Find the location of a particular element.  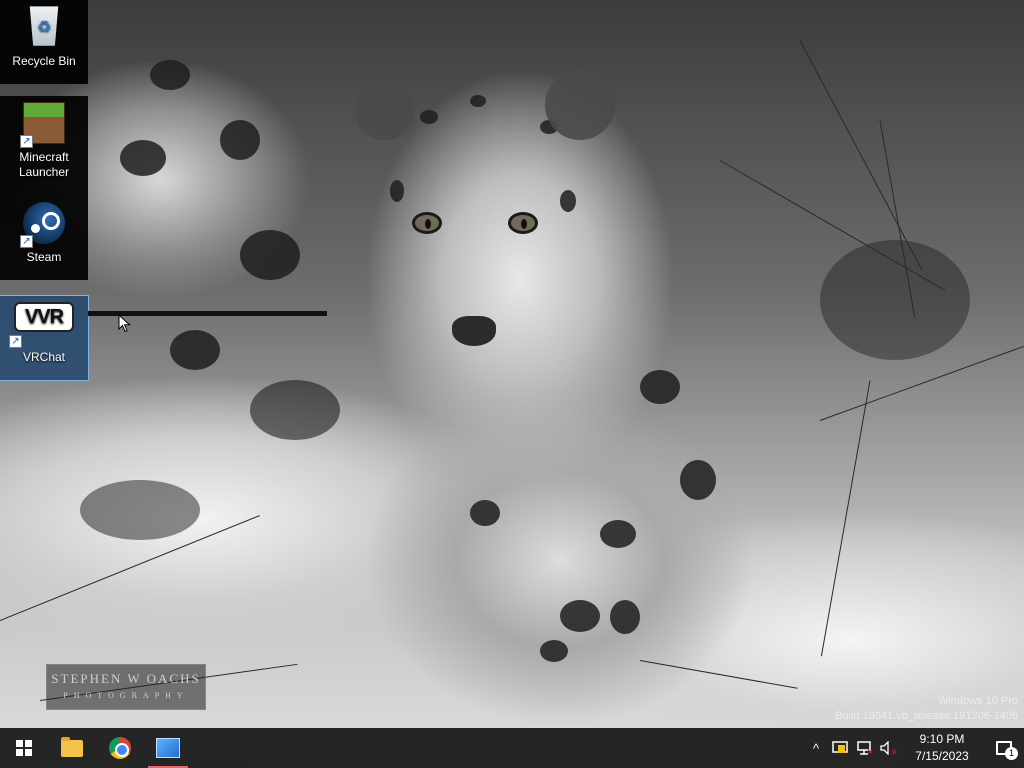

desktop-icon-label: Recycle Bin is located at coordinates (44, 61).